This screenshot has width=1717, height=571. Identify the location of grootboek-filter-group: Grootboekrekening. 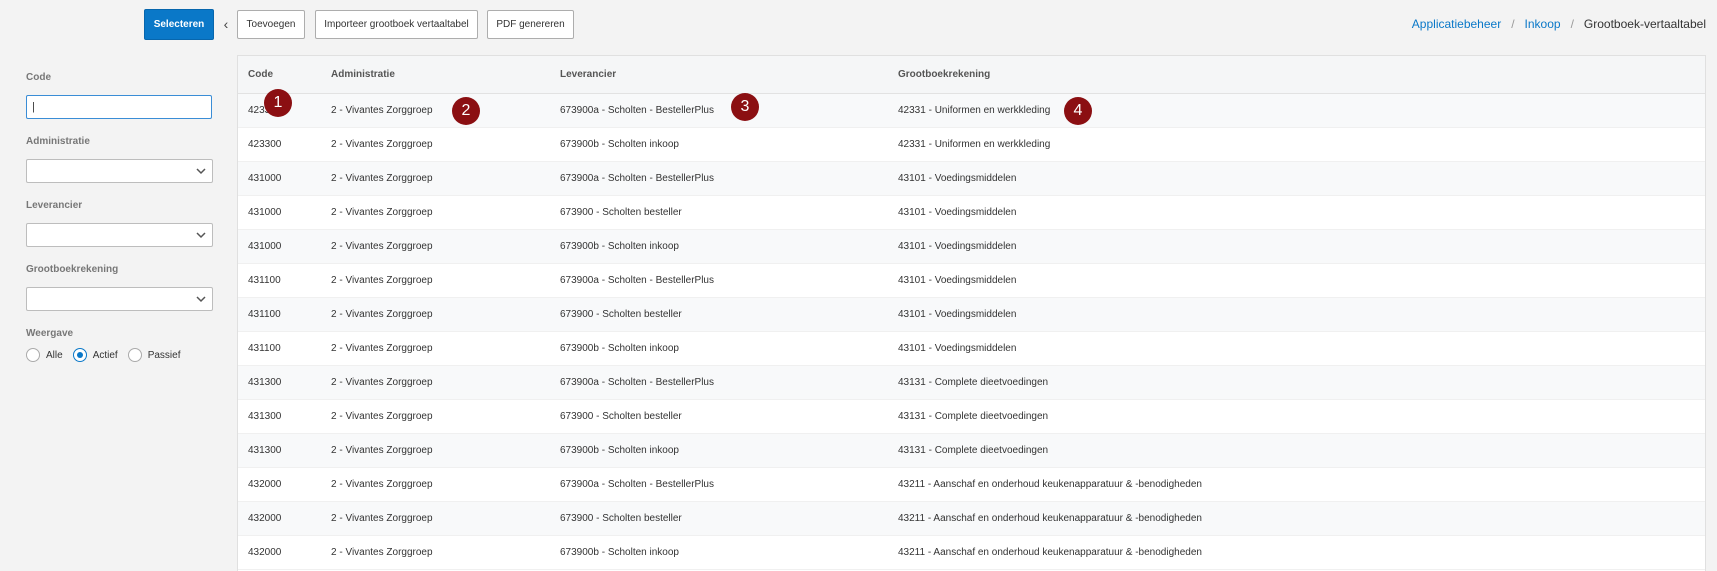
(120, 287).